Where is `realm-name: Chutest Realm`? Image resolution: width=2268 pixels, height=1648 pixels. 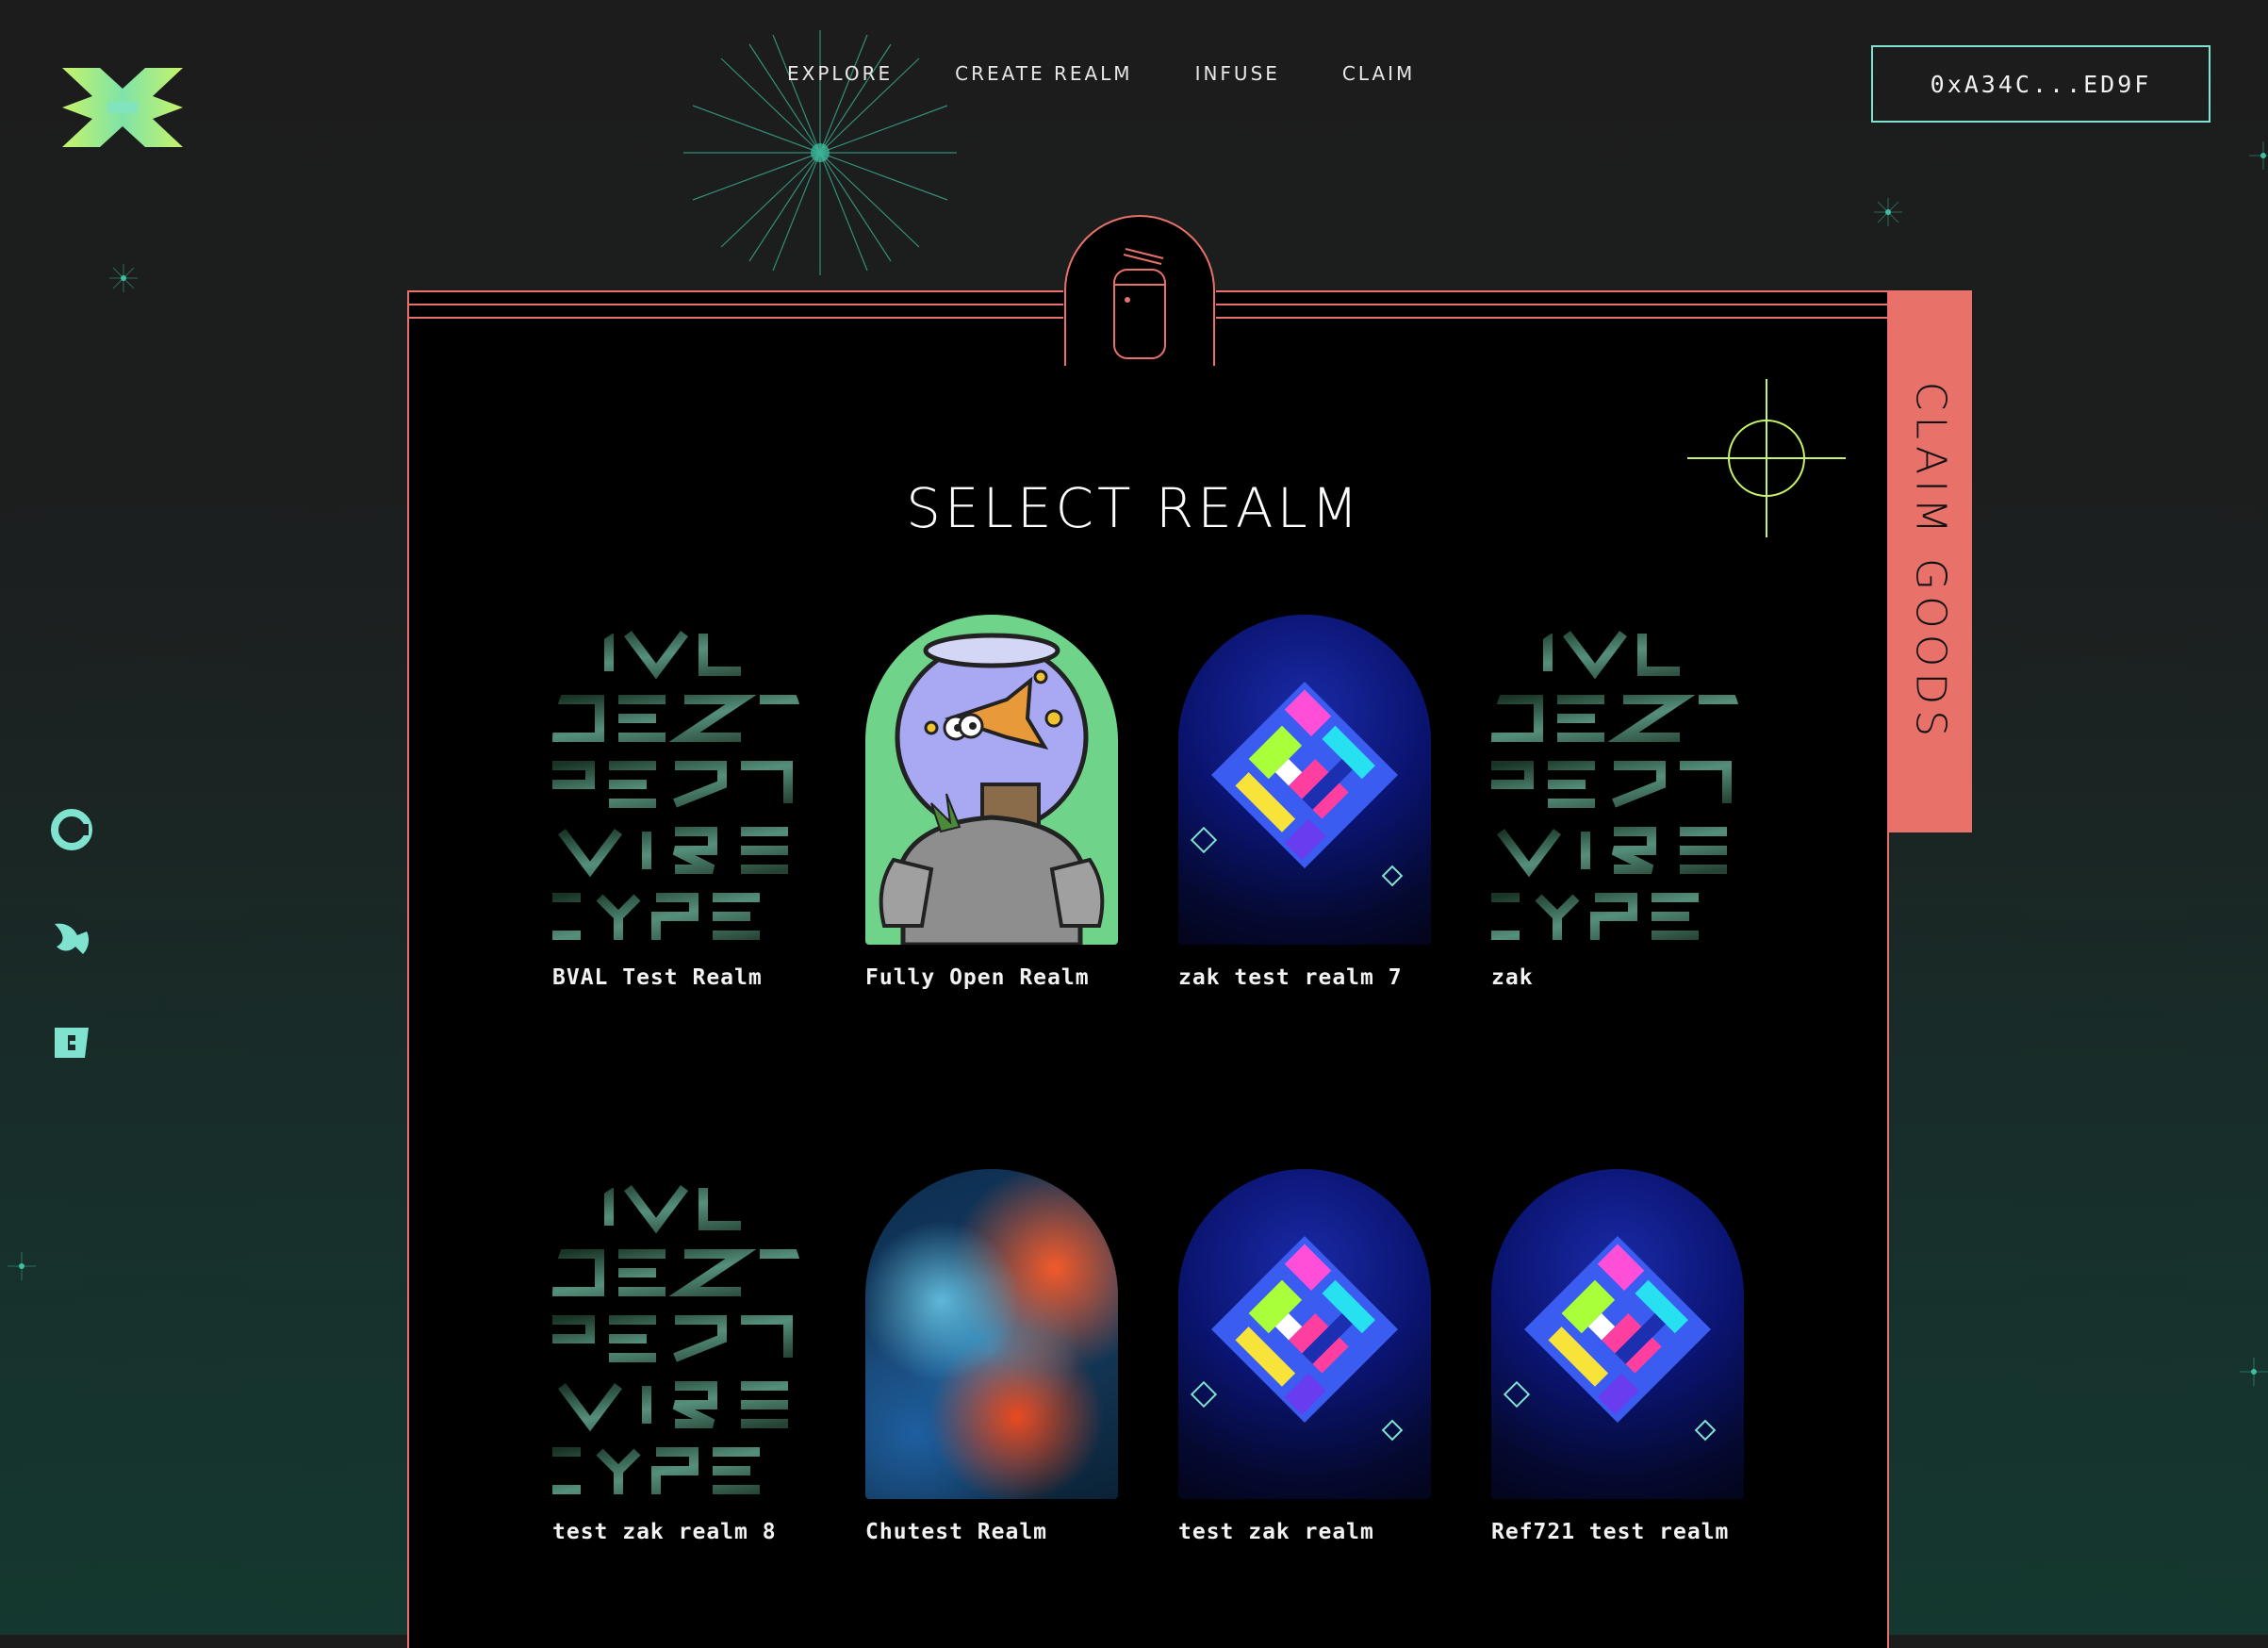 realm-name: Chutest Realm is located at coordinates (957, 1532).